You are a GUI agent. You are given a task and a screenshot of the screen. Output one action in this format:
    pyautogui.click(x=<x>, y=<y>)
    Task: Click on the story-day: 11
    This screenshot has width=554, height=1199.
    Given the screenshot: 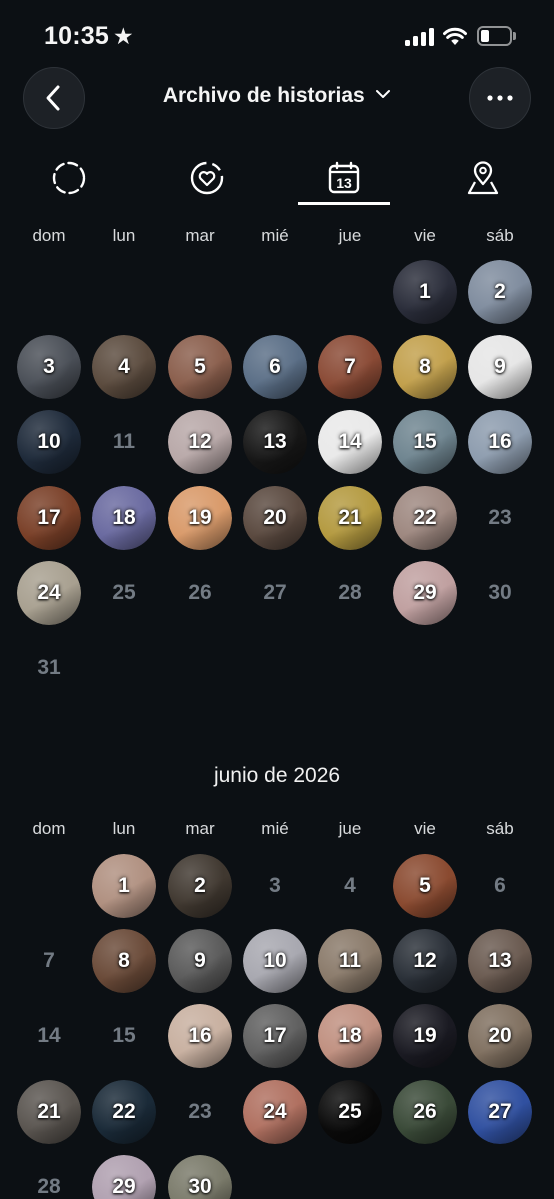 What is the action you would take?
    pyautogui.click(x=350, y=961)
    